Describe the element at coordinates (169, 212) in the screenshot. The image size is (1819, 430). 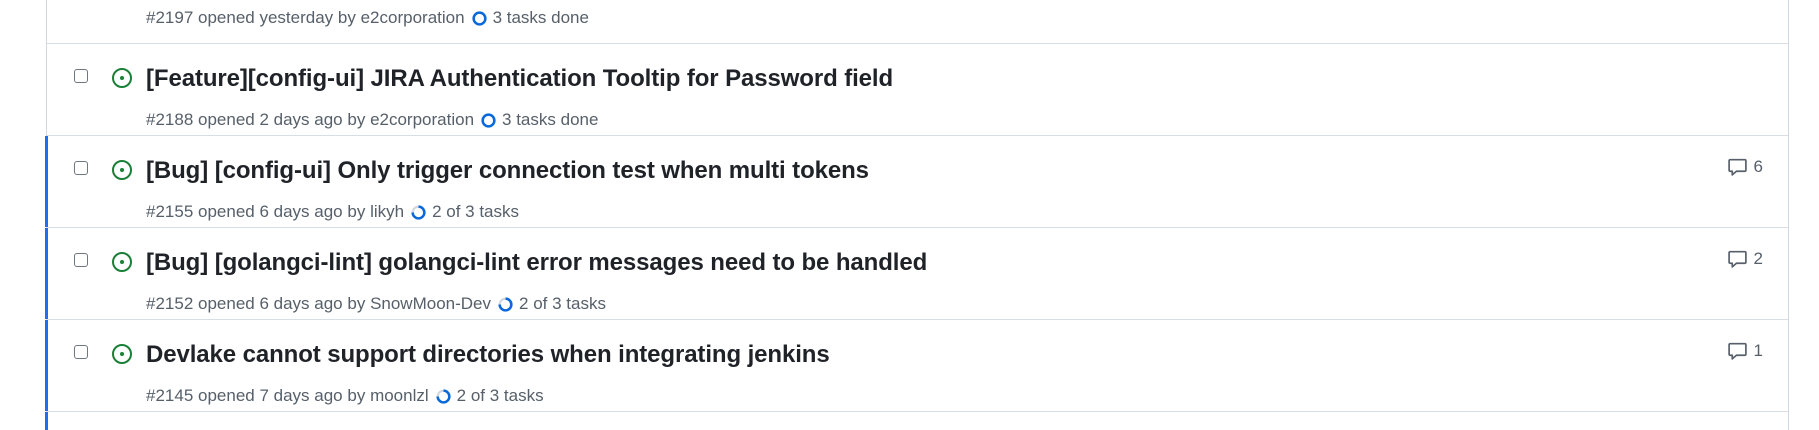
I see `issue-number: #2155` at that location.